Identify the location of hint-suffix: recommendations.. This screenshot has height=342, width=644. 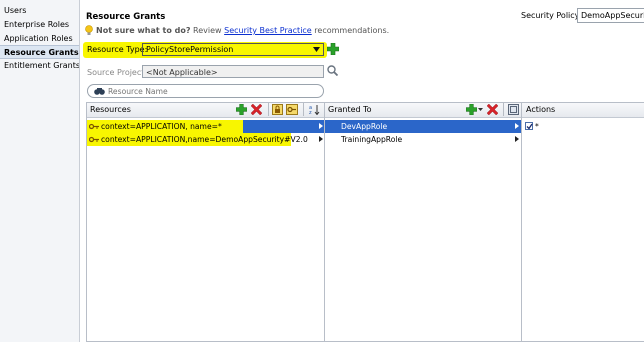
(352, 30).